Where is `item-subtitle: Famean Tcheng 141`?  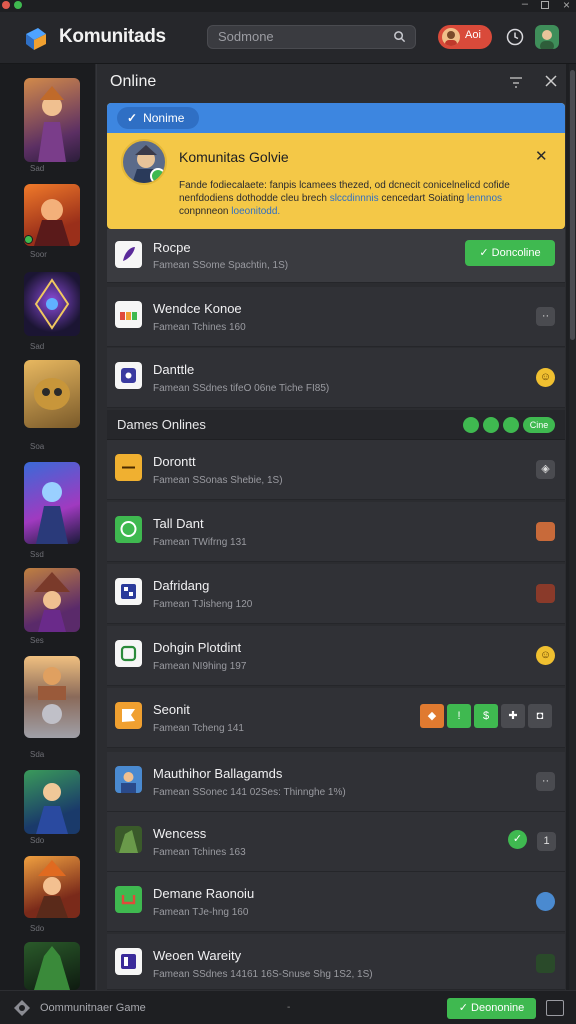
item-subtitle: Famean Tcheng 141 is located at coordinates (198, 728).